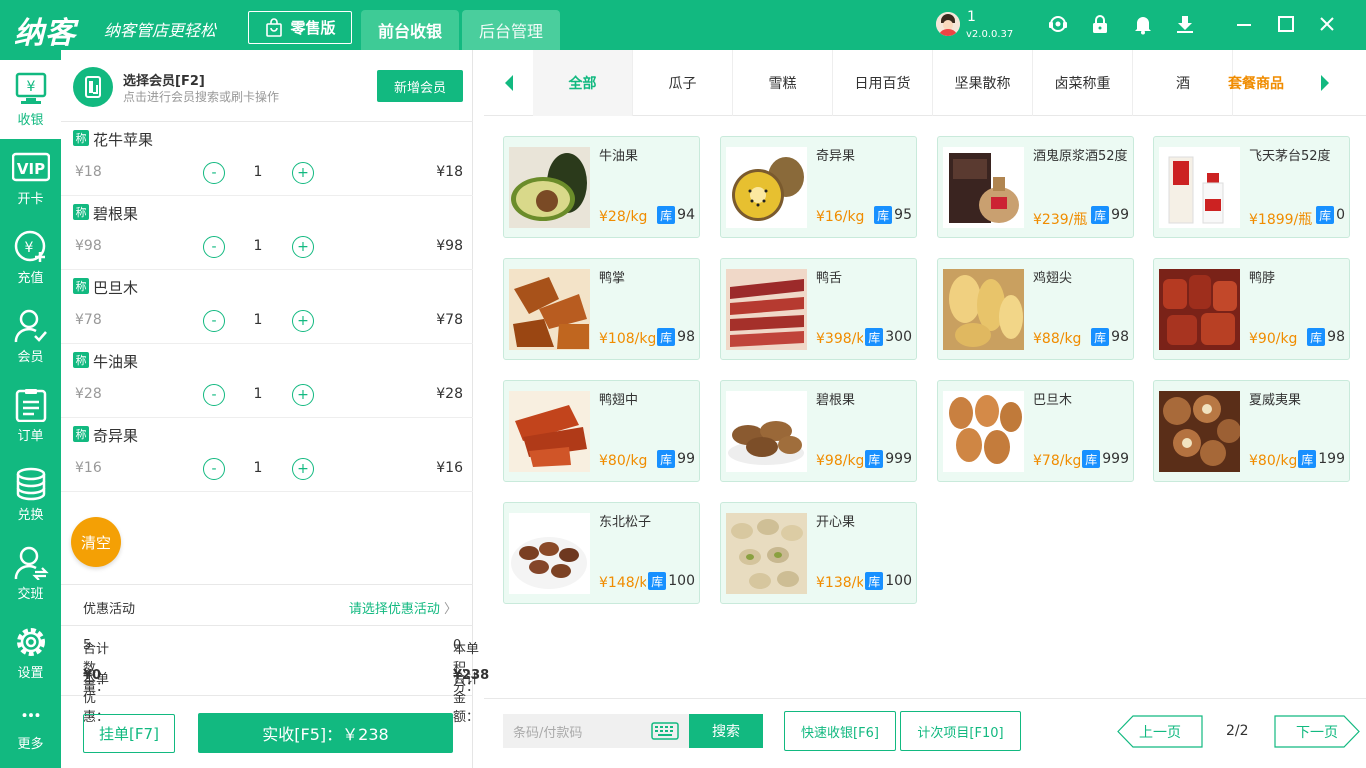  What do you see at coordinates (30, 730) in the screenshot?
I see `sidebar-item-more: 更多` at bounding box center [30, 730].